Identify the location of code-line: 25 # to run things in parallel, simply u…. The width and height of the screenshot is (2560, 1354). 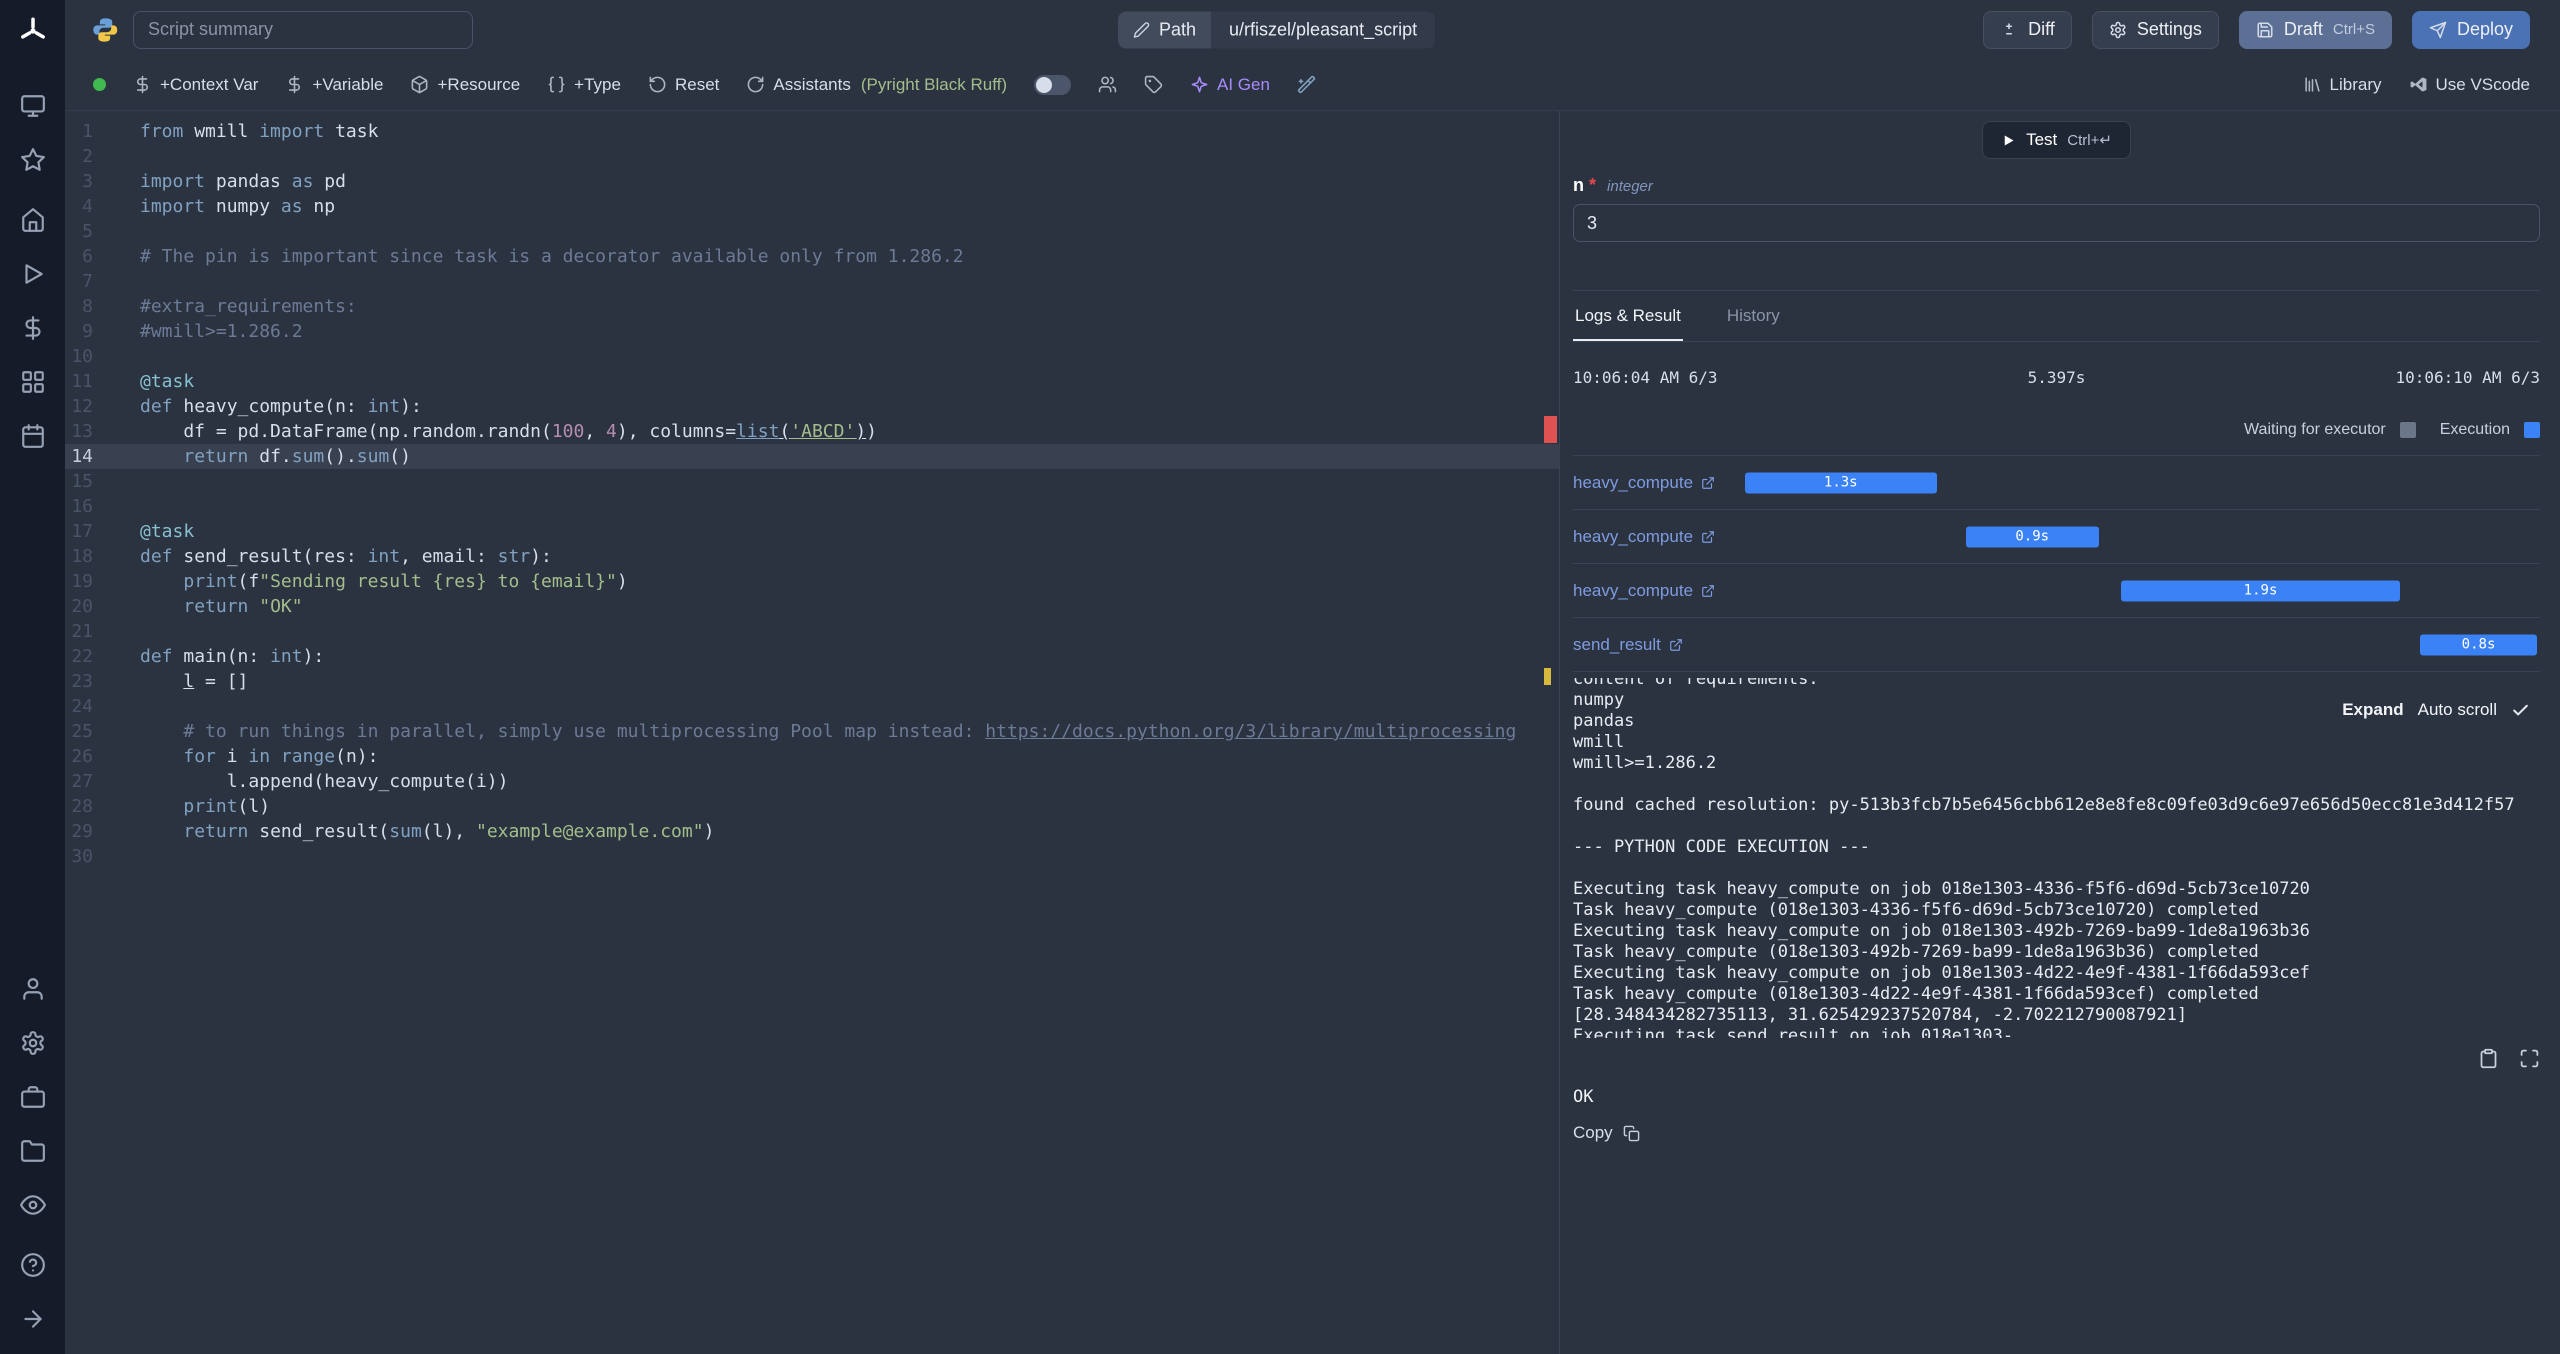
(812, 731).